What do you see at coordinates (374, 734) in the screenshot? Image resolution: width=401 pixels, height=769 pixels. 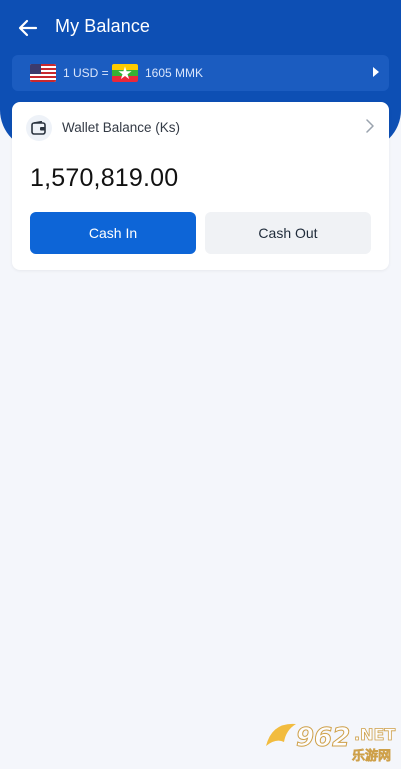 I see `svg-text: .NET` at bounding box center [374, 734].